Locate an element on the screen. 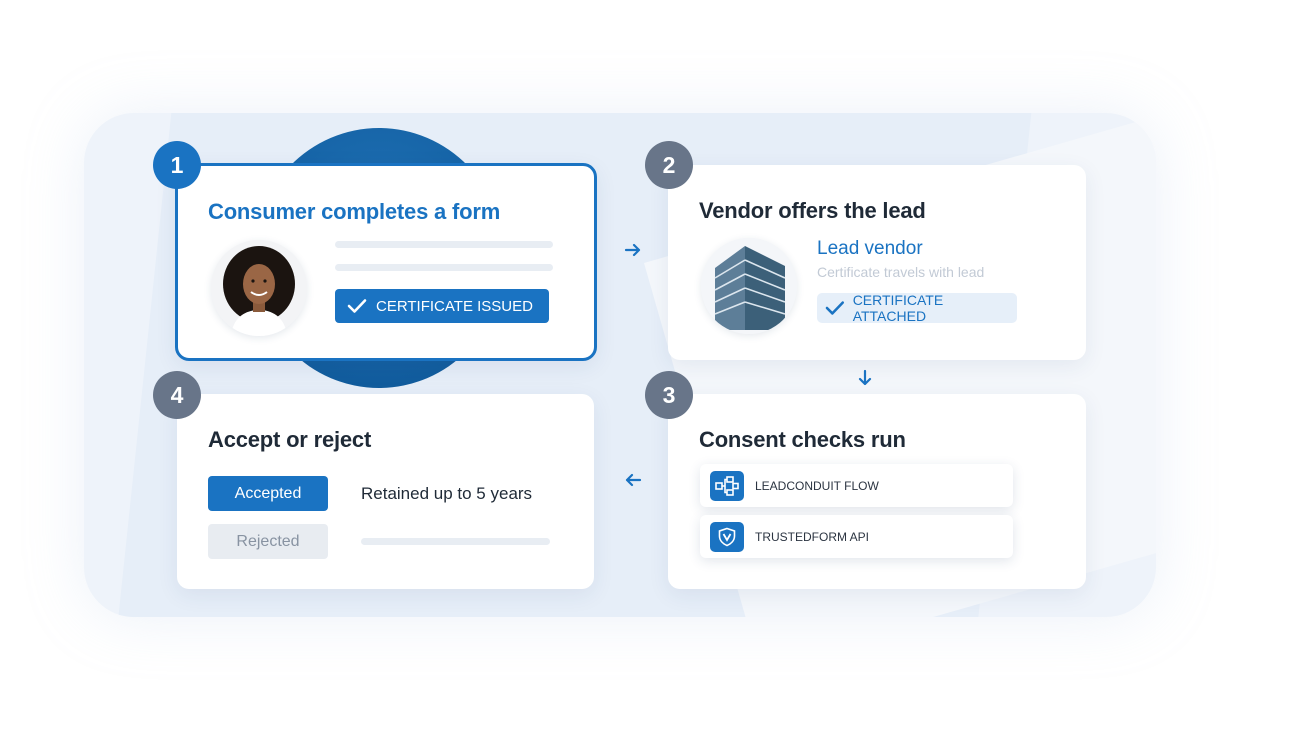 The image size is (1290, 741). step-1-title: Consumer completes a form is located at coordinates (354, 211).